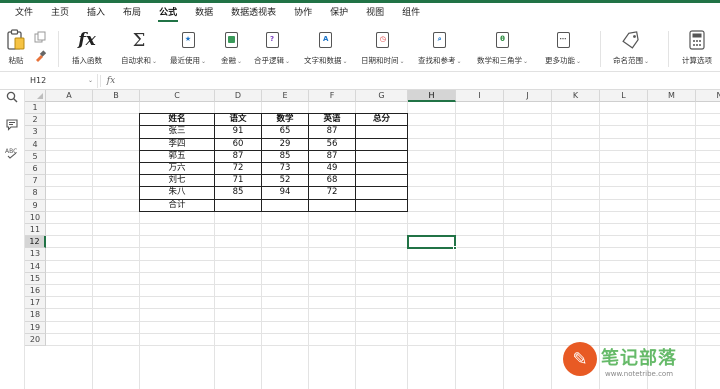 The image size is (720, 389). What do you see at coordinates (624, 96) in the screenshot?
I see `column-header-l: L` at bounding box center [624, 96].